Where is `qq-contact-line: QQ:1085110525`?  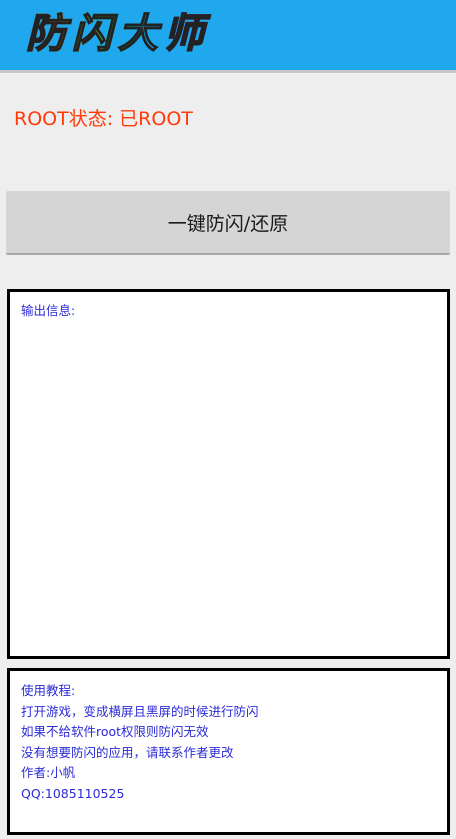
qq-contact-line: QQ:1085110525 is located at coordinates (73, 793).